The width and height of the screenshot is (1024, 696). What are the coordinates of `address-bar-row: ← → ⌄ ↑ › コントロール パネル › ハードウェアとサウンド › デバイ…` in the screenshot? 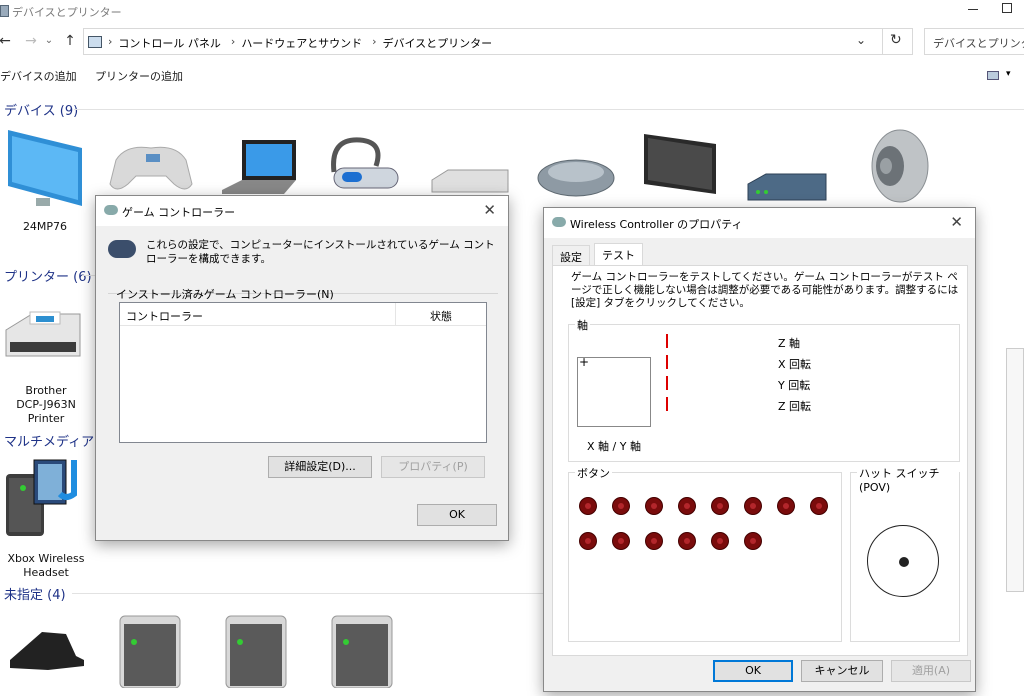 It's located at (512, 42).